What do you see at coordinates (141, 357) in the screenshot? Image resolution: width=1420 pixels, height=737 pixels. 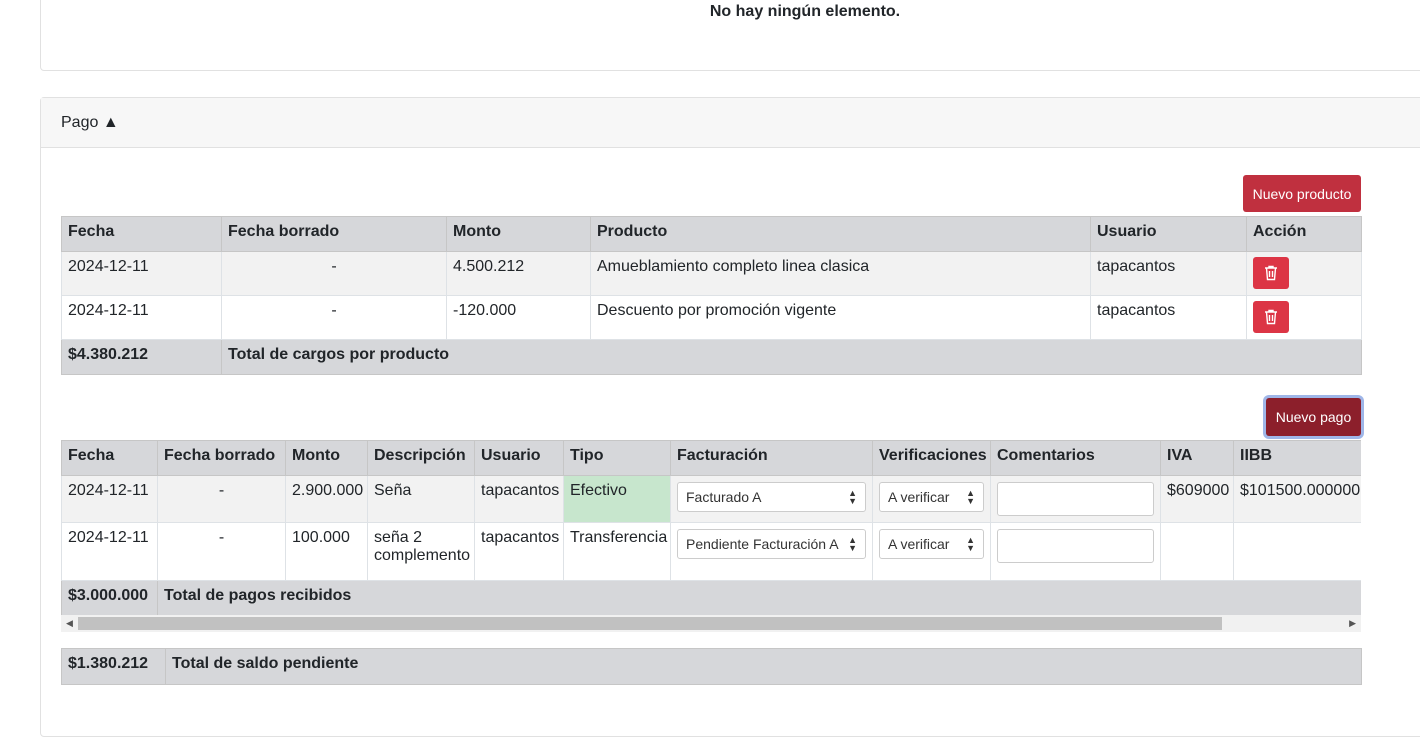 I see `products-total-value: $4.380.212` at bounding box center [141, 357].